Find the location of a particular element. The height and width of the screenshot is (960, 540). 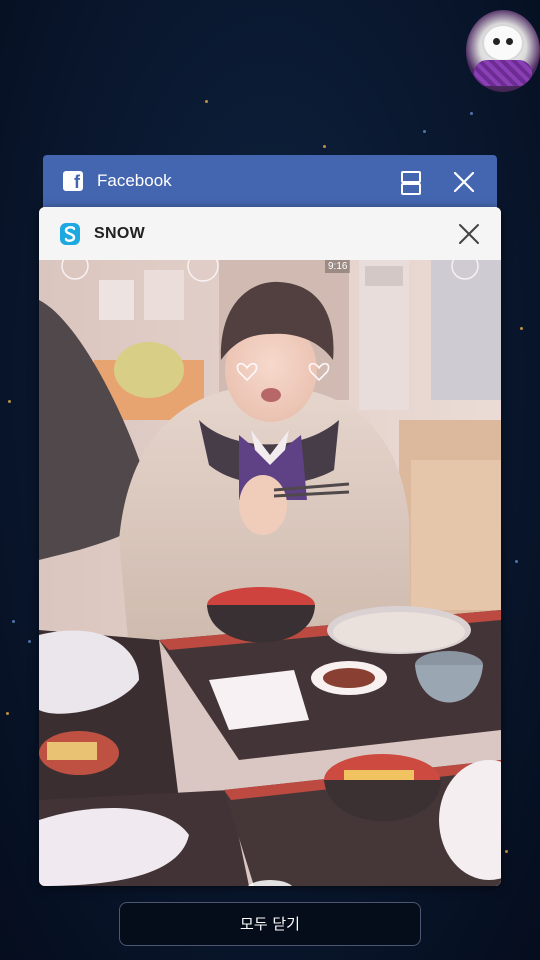

avatar-character-face is located at coordinates (503, 43).